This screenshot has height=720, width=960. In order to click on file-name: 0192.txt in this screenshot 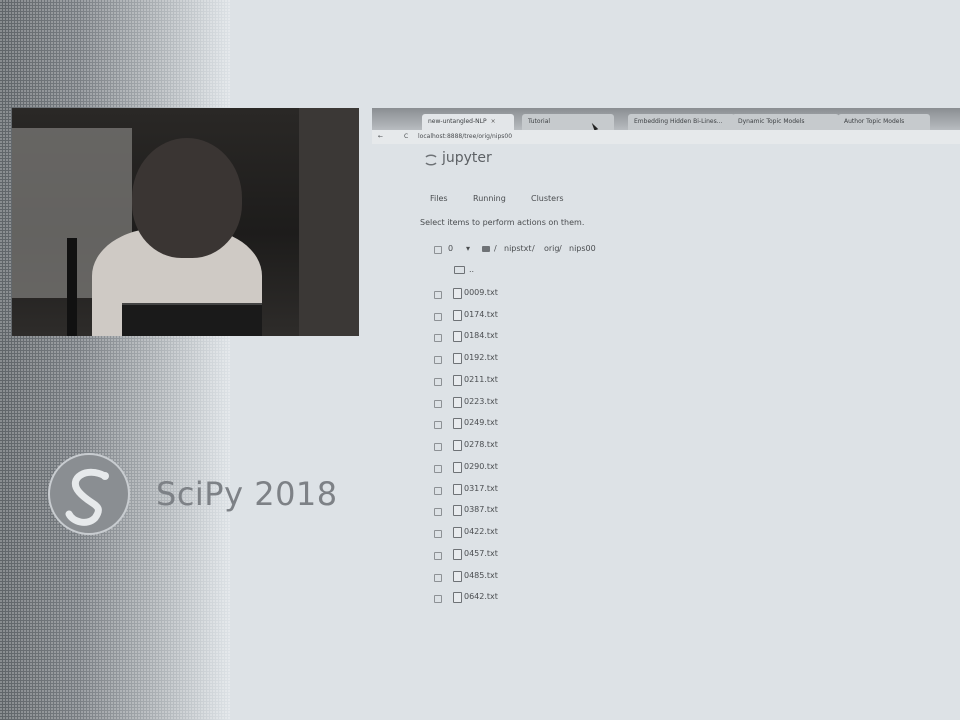, I will do `click(481, 357)`.